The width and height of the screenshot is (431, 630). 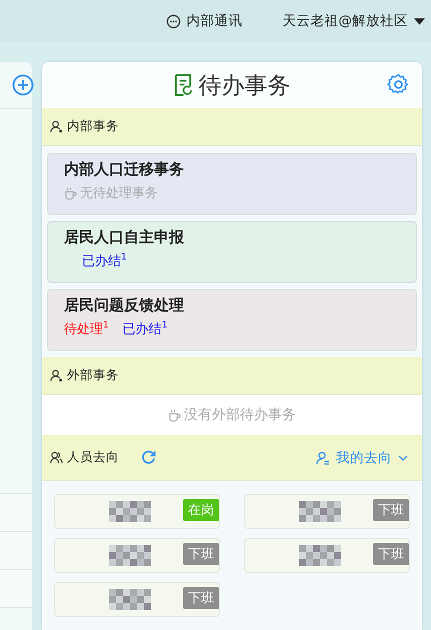 What do you see at coordinates (232, 184) in the screenshot?
I see `task-card: 内部人口迁移事务 无待处理事务` at bounding box center [232, 184].